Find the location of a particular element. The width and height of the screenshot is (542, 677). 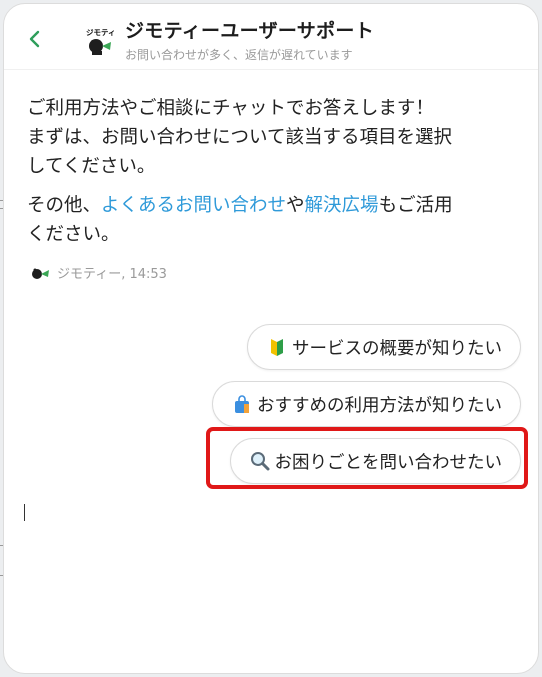

svg-text: ジモティー is located at coordinates (101, 32).